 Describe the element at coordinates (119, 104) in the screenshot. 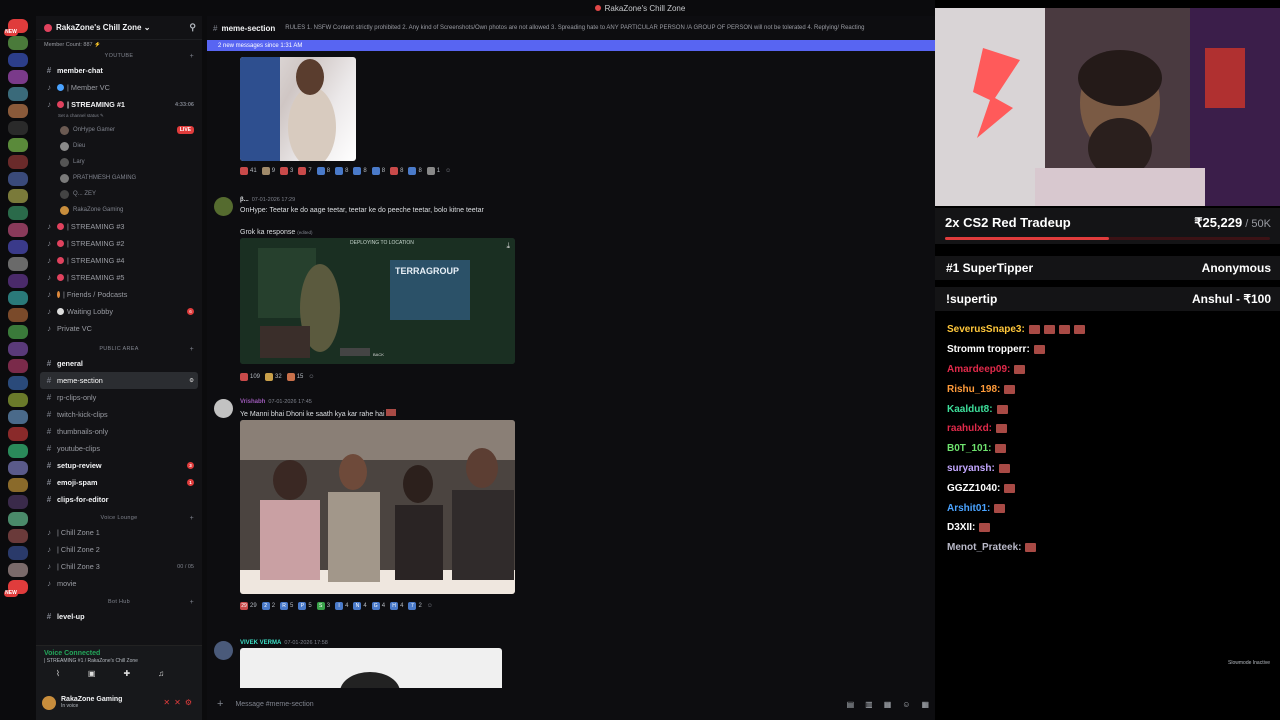

I see `channel-streaming-1: ♪ | STREAMING #1 4:33:06` at that location.